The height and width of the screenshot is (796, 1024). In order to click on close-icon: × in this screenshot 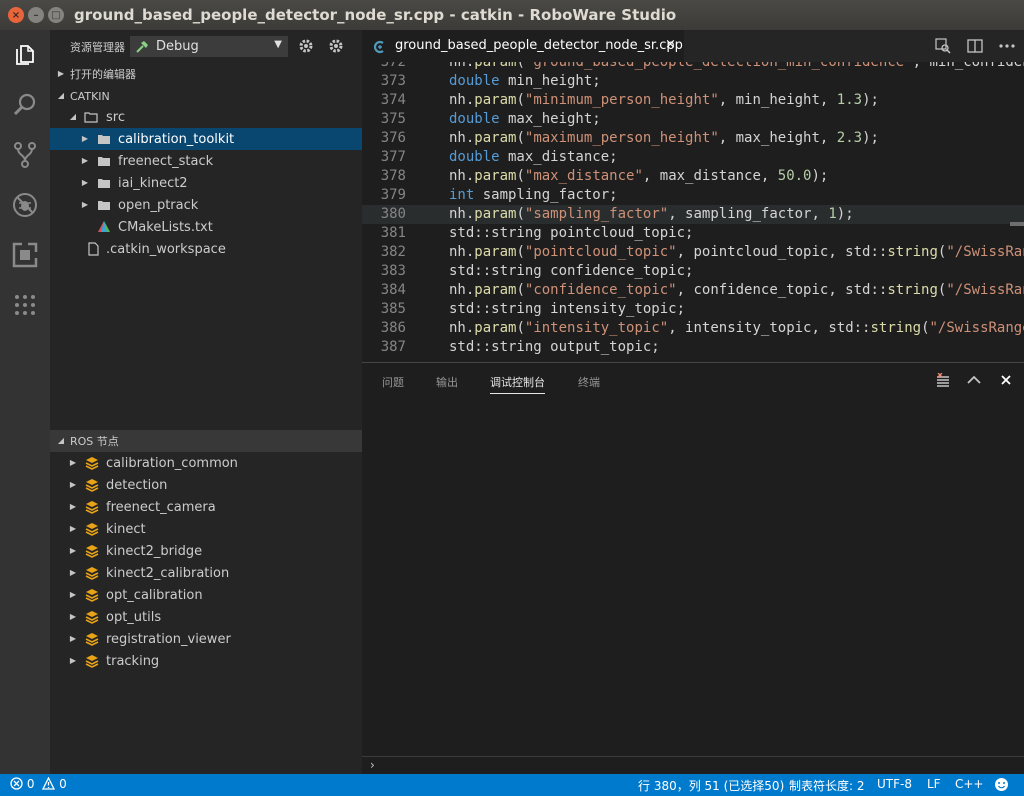, I will do `click(670, 44)`.